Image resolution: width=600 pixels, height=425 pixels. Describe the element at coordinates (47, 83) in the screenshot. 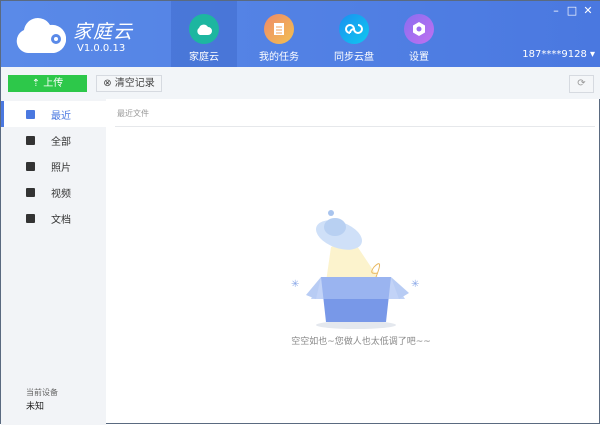

I see `upload-button: ⇡ 上传` at that location.